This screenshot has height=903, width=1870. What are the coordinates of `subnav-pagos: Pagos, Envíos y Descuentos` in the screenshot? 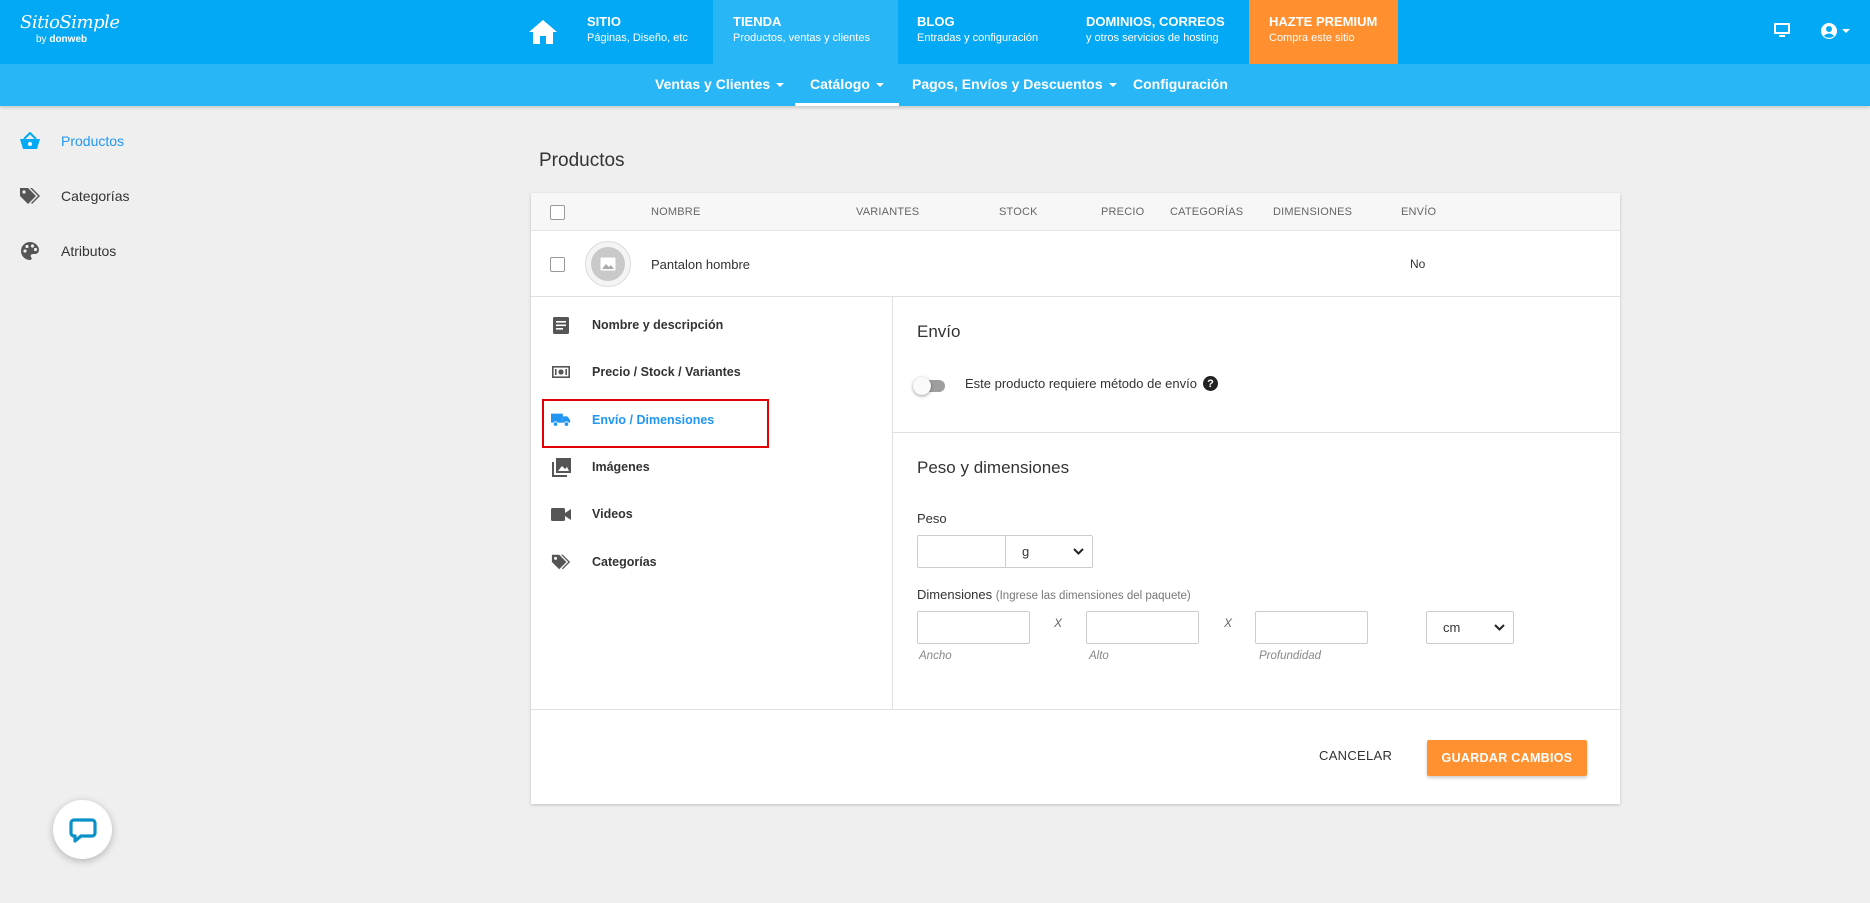 It's located at (1014, 85).